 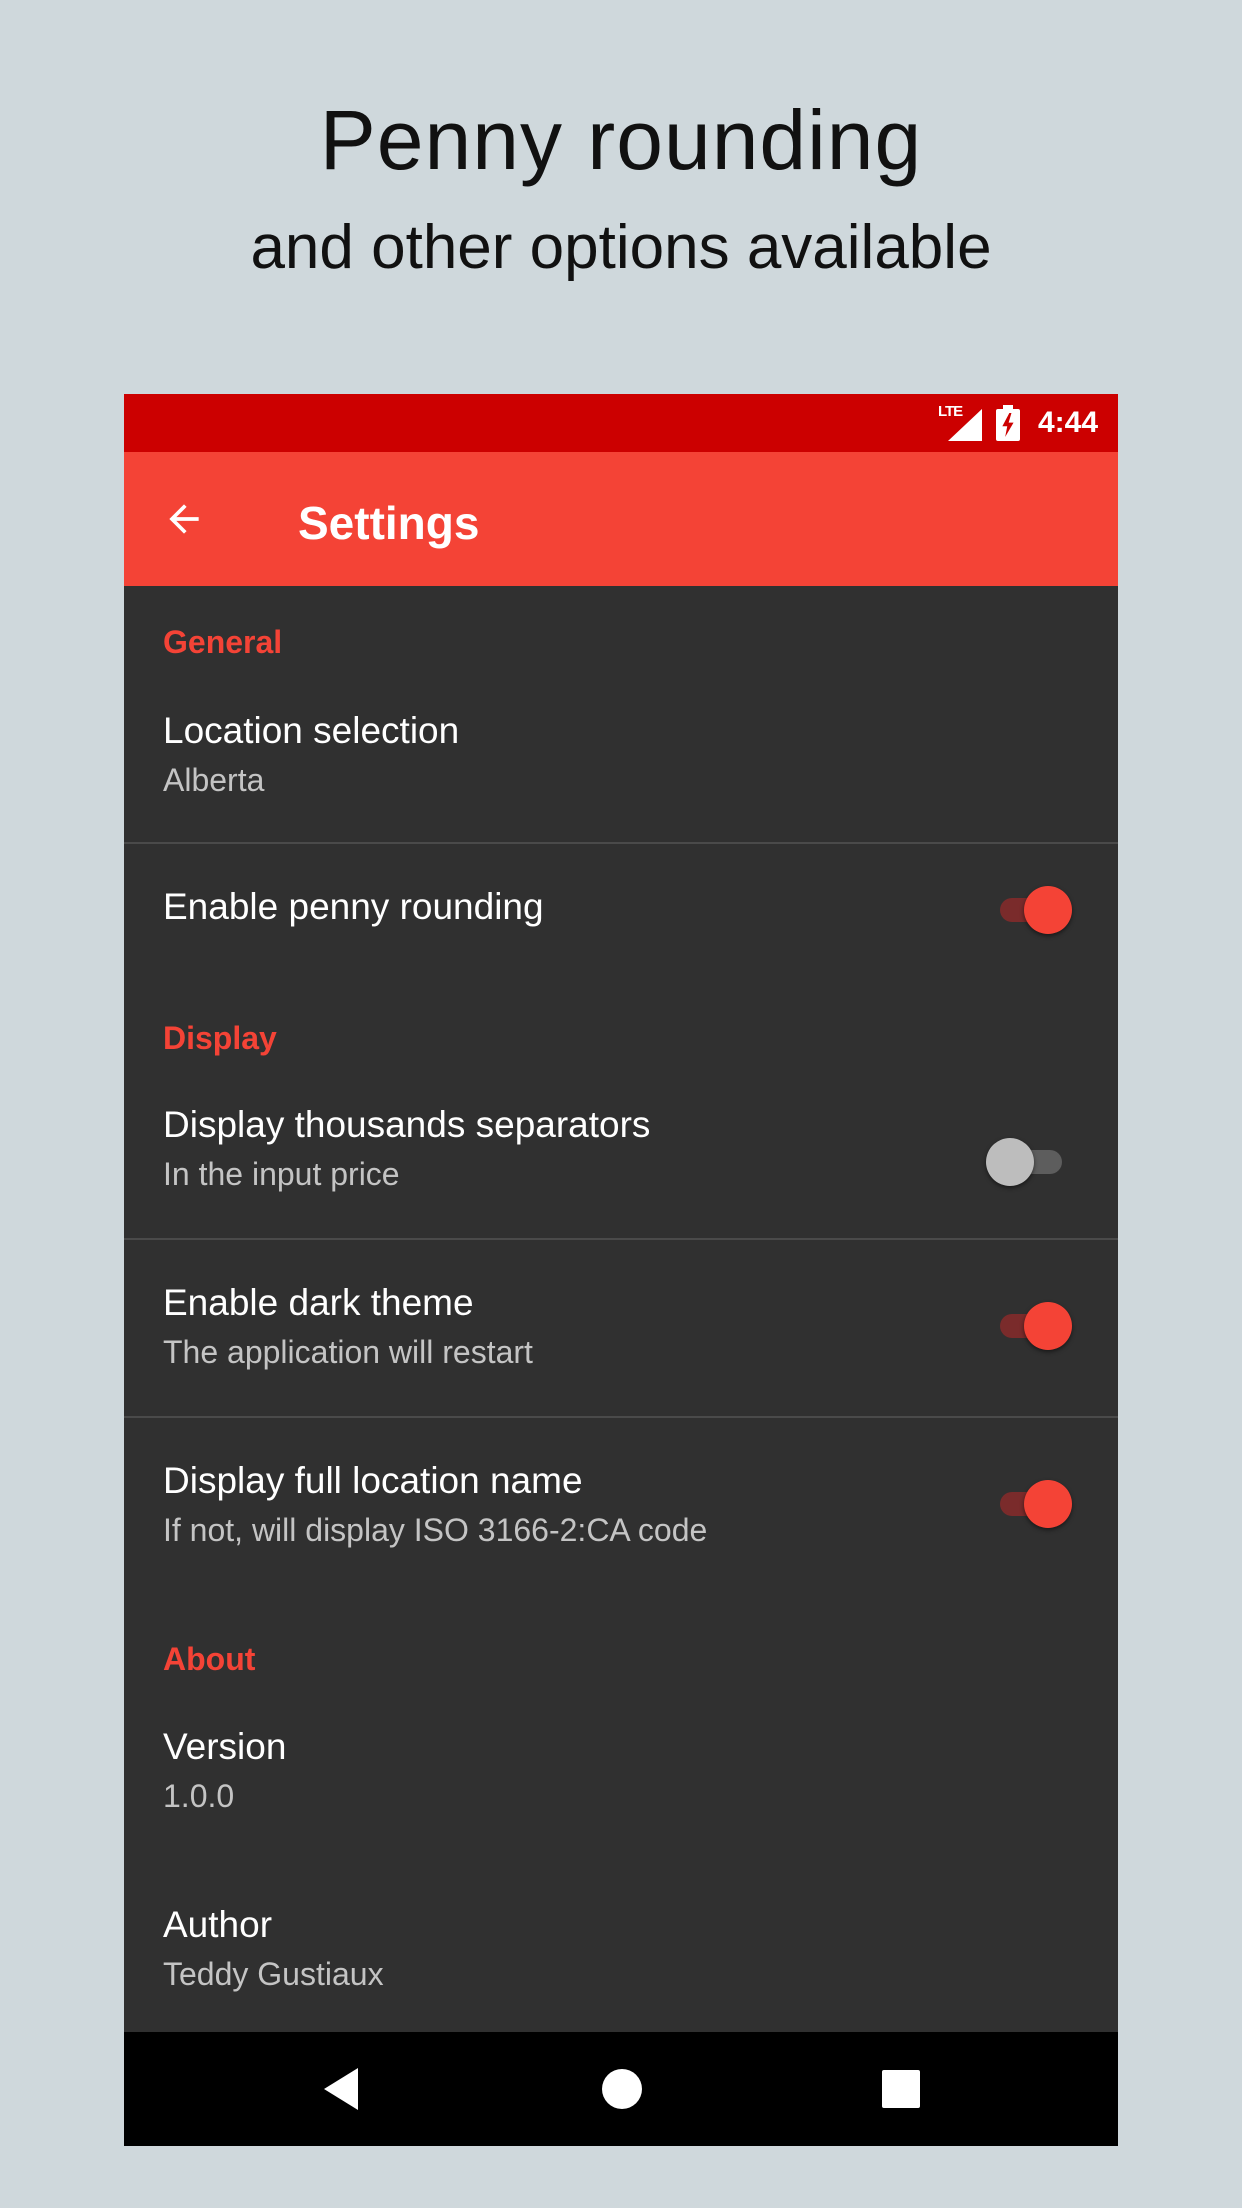 What do you see at coordinates (389, 523) in the screenshot?
I see `page-title: Settings` at bounding box center [389, 523].